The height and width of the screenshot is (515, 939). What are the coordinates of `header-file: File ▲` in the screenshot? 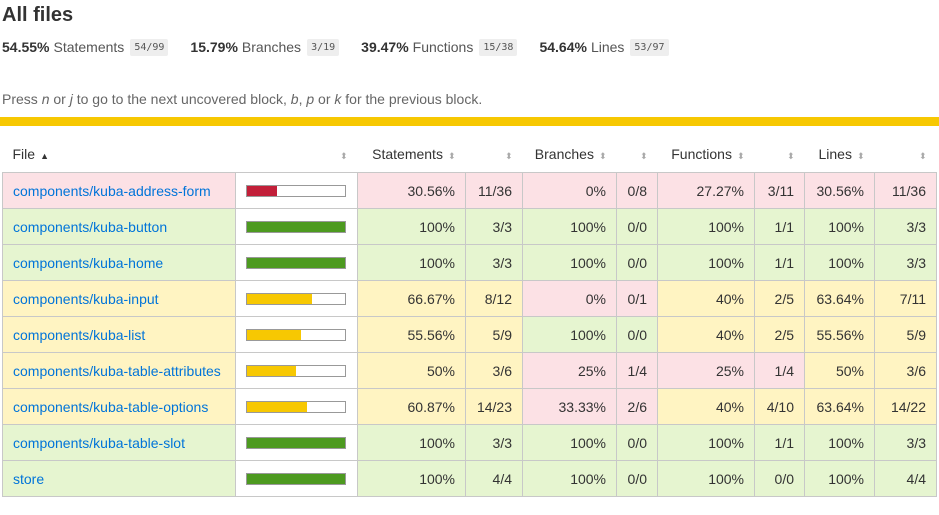 It's located at (119, 154).